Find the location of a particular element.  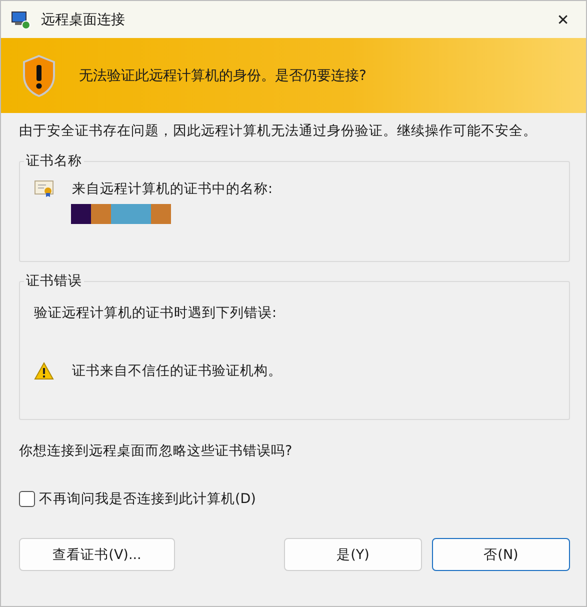

warning-shield-icon is located at coordinates (39, 76).